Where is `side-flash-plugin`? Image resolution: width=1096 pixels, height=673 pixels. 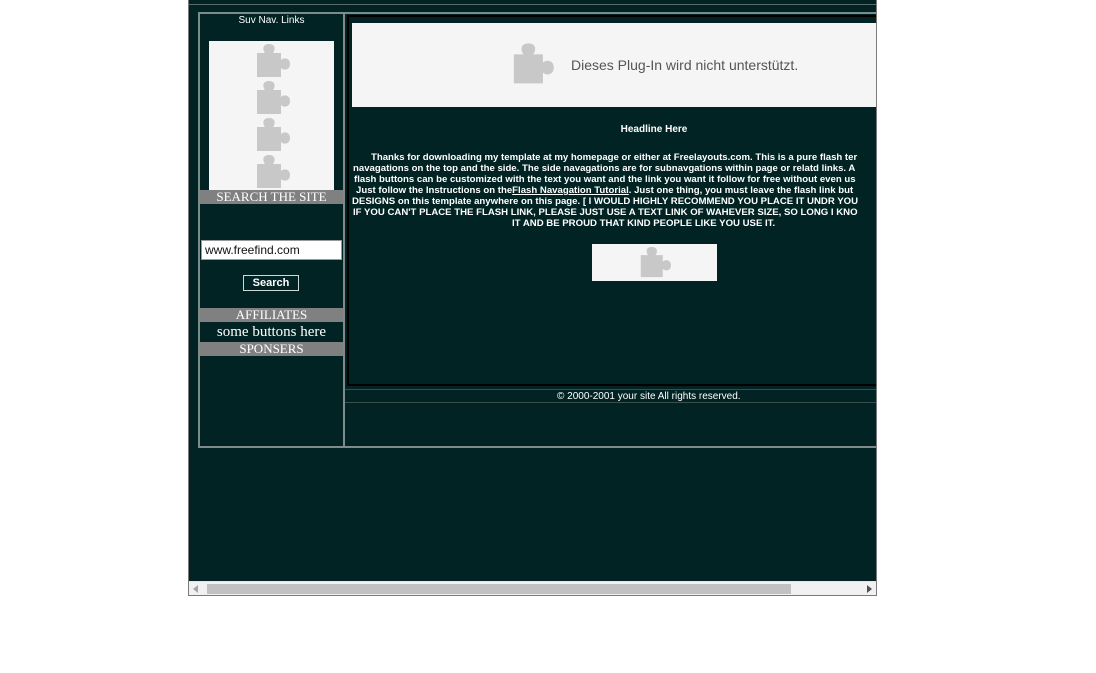
side-flash-plugin is located at coordinates (271, 115).